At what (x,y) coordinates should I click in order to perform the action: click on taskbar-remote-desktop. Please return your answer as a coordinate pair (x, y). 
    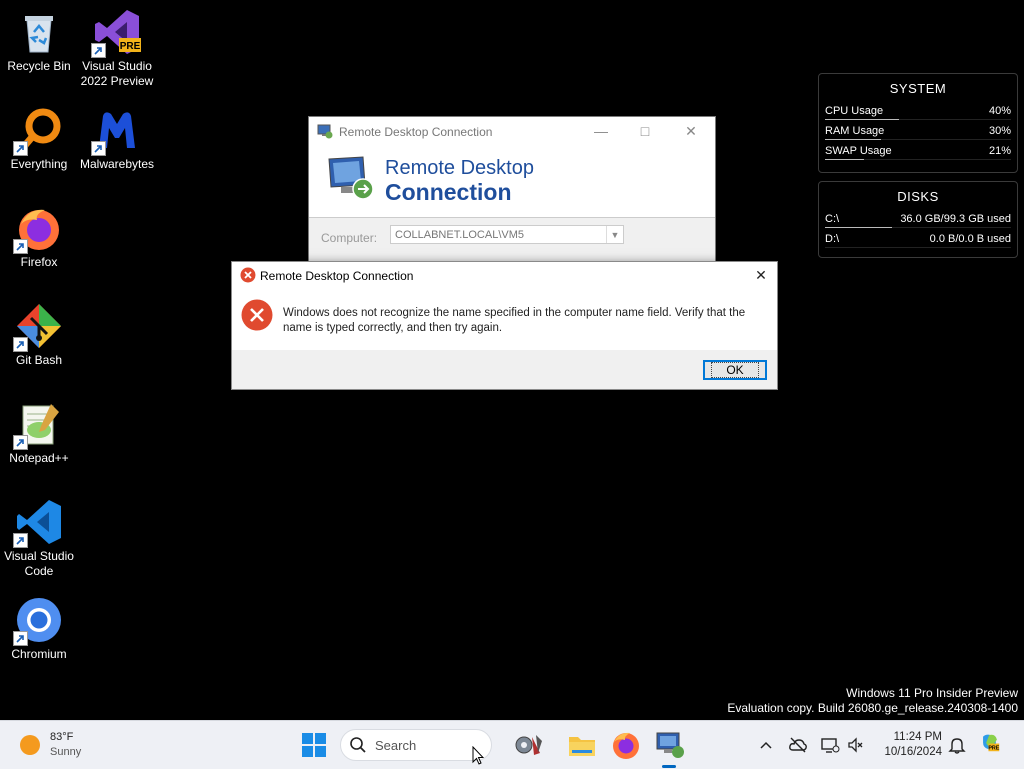
    Looking at the image, I should click on (670, 745).